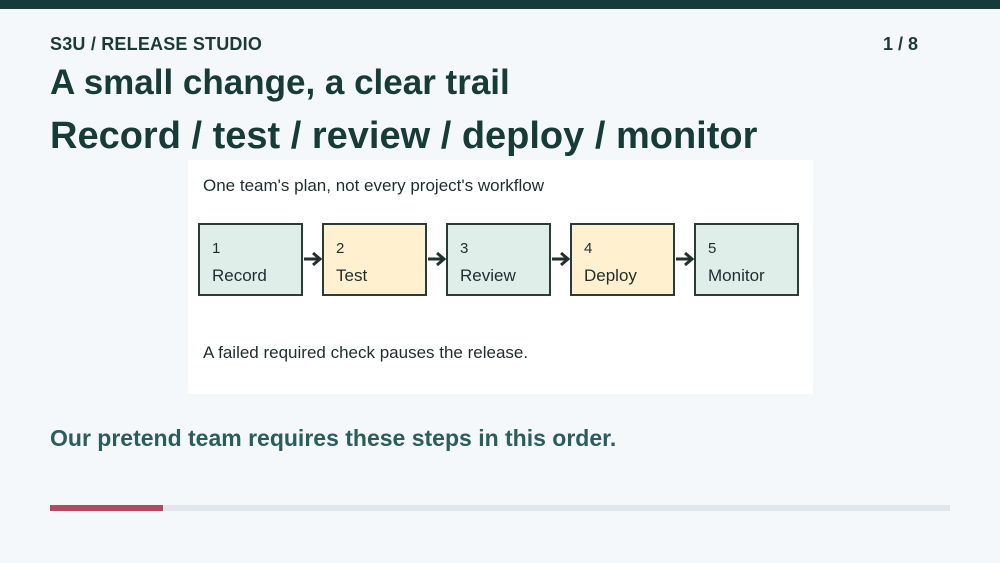  What do you see at coordinates (500, 4) in the screenshot?
I see `top-accent-bar` at bounding box center [500, 4].